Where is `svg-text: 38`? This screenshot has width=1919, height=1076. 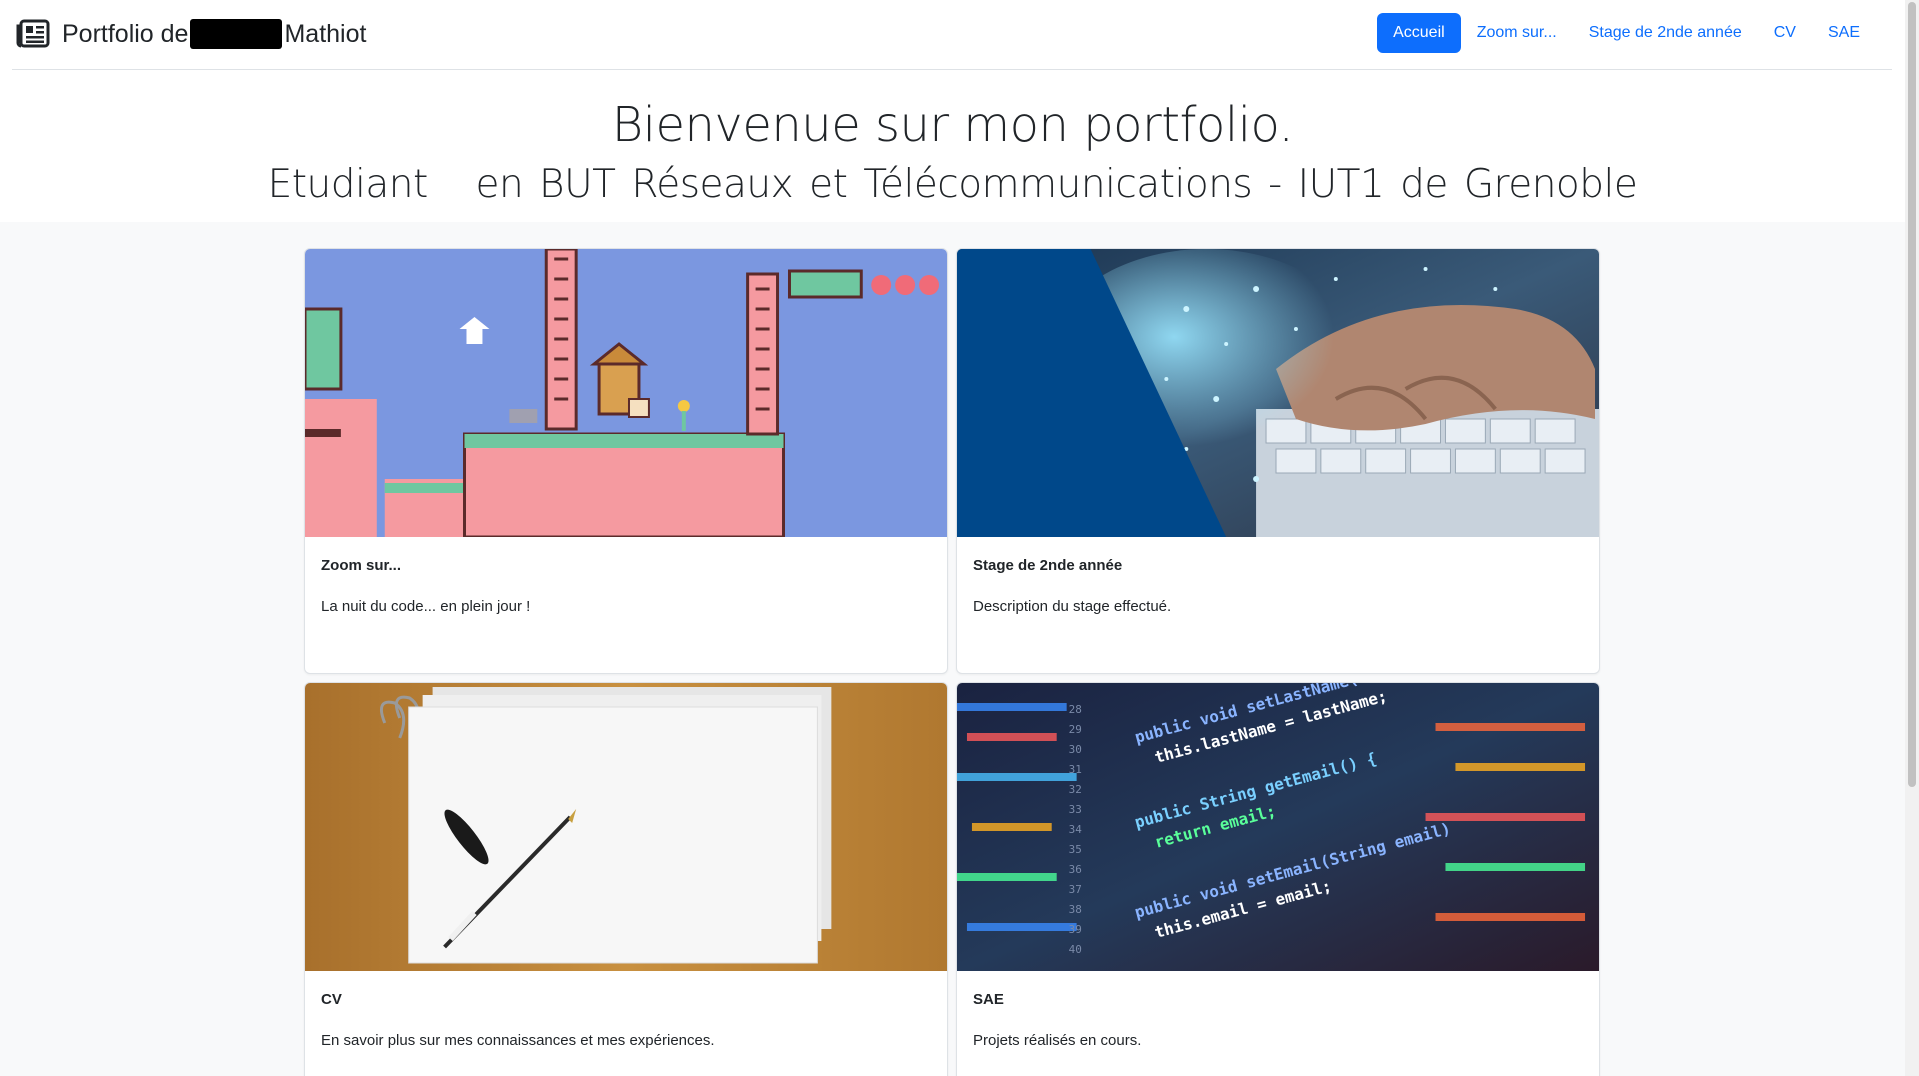 svg-text: 38 is located at coordinates (1075, 909).